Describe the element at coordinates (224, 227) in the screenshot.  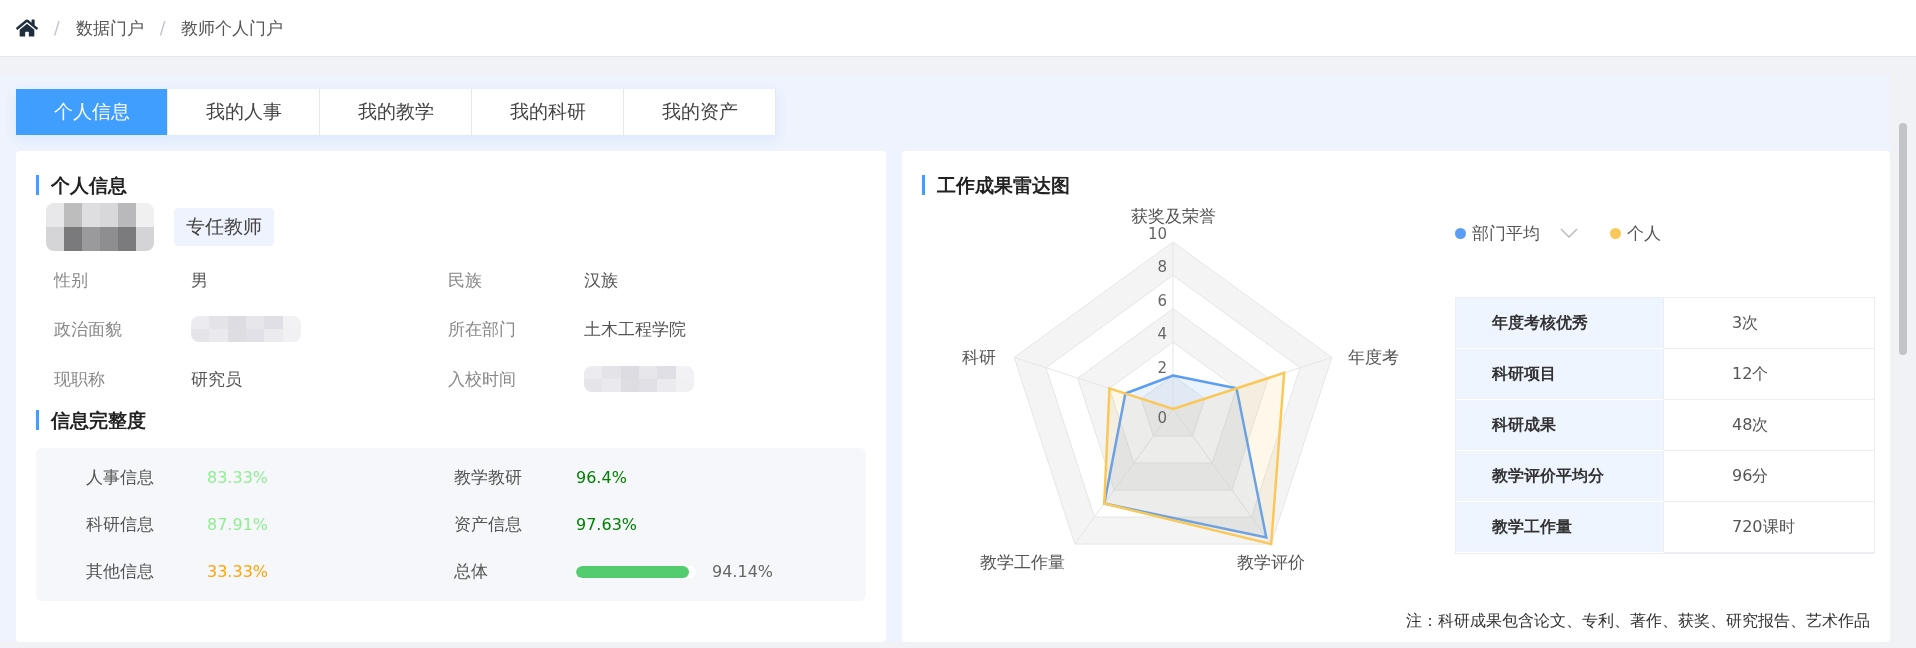
I see `role-tag: 专任教师` at that location.